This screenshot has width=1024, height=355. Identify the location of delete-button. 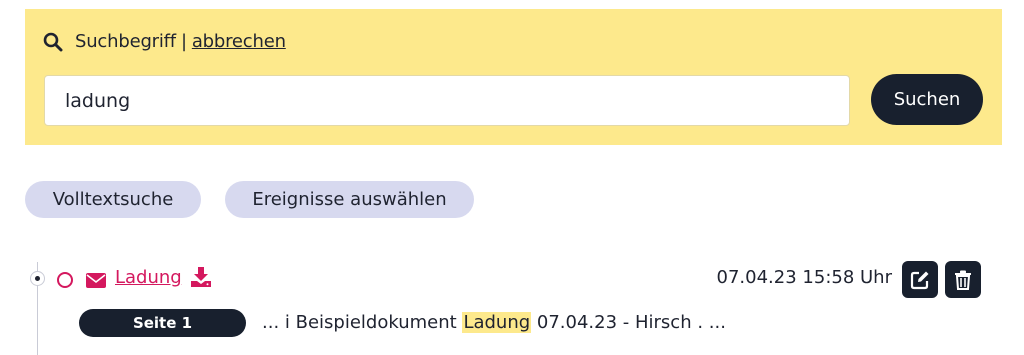
(963, 279).